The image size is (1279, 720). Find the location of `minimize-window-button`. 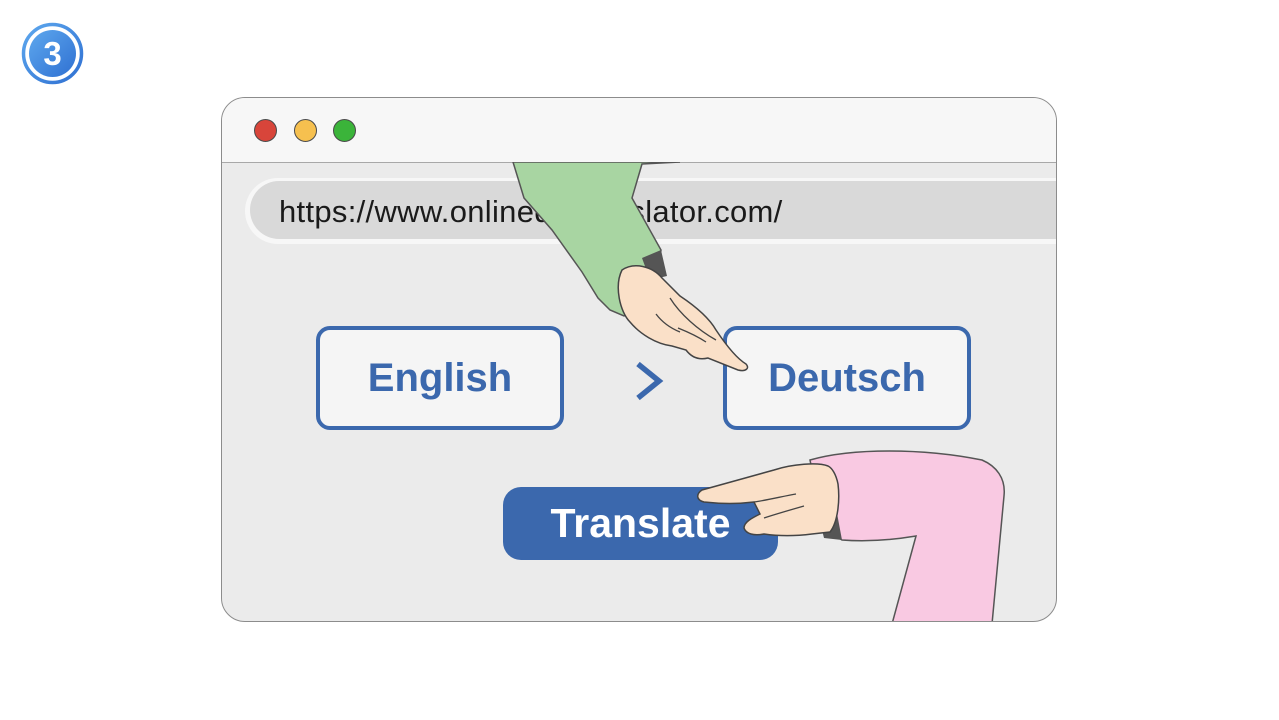

minimize-window-button is located at coordinates (305, 130).